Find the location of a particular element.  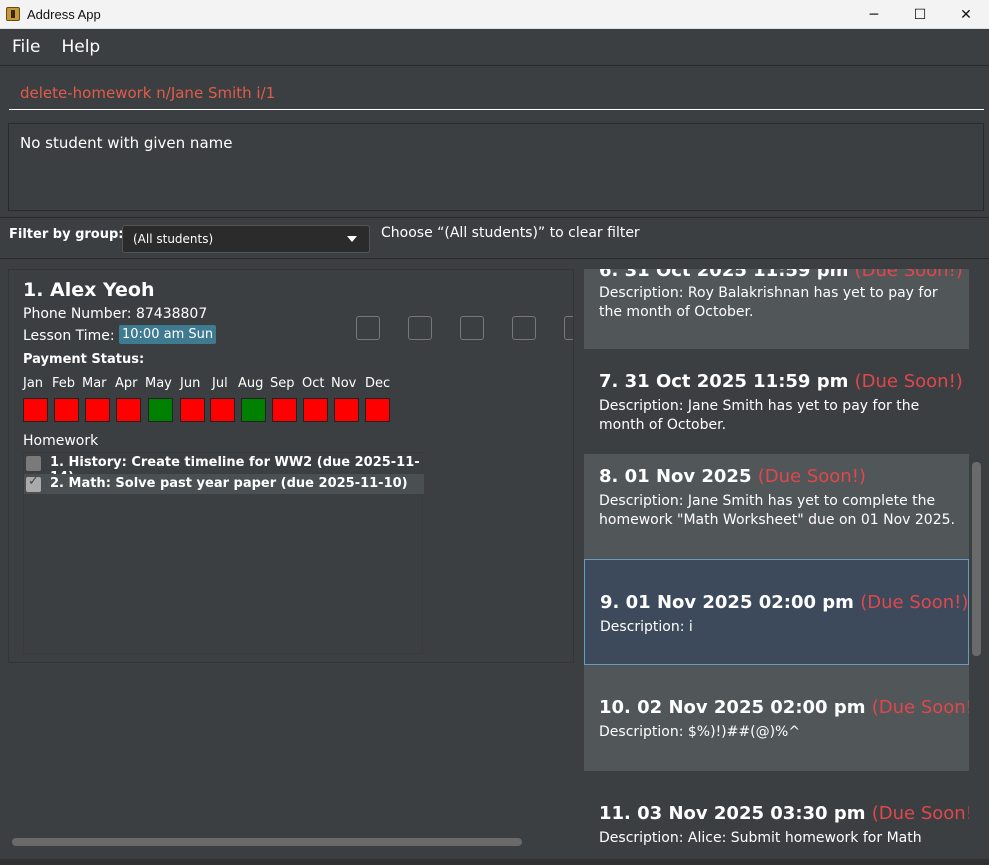

payment-status-label: Payment Status: is located at coordinates (84, 359).